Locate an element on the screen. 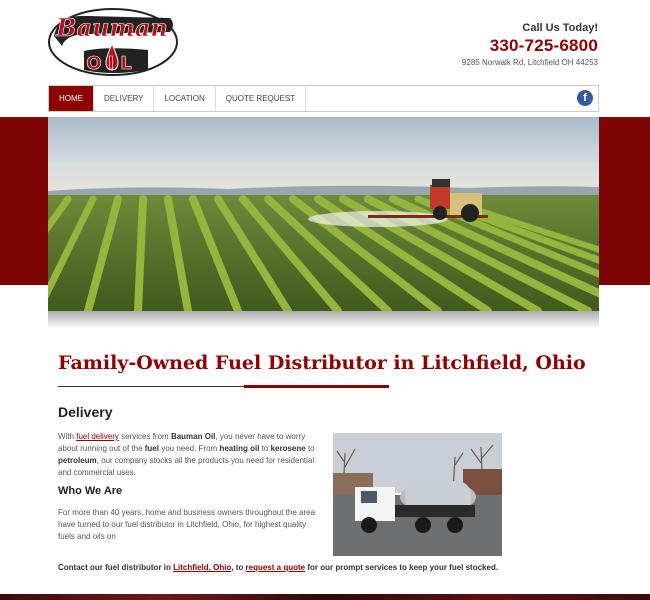  logo-text-oil: OIL is located at coordinates (111, 63).